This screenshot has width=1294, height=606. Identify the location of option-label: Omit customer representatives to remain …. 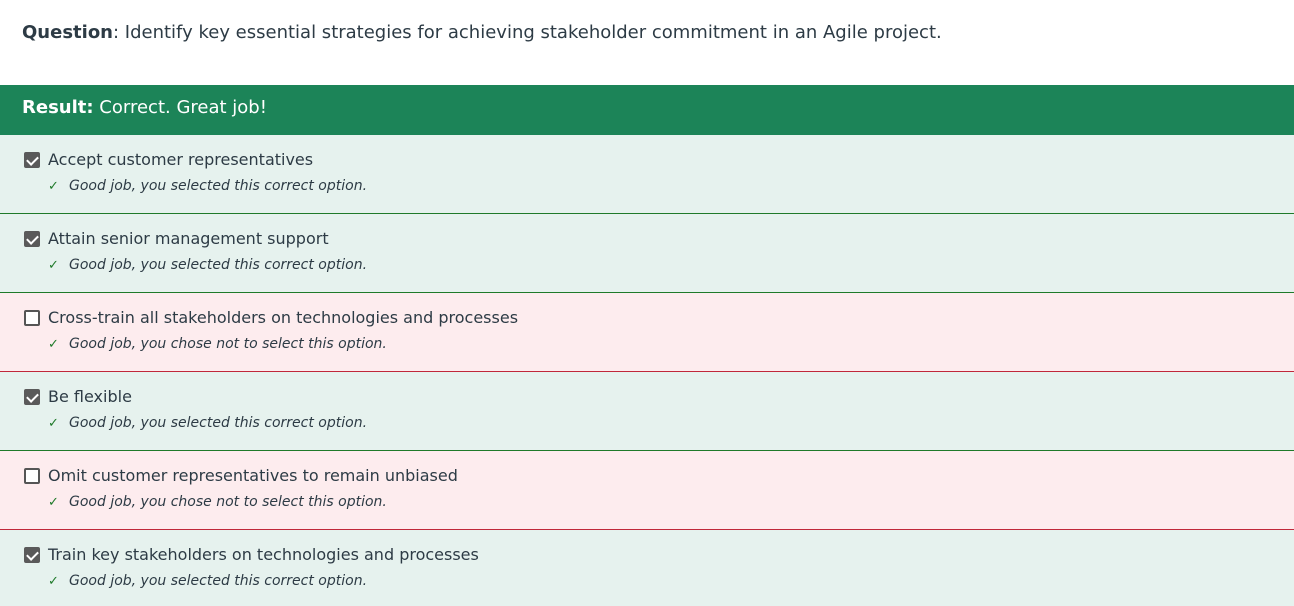
(253, 475).